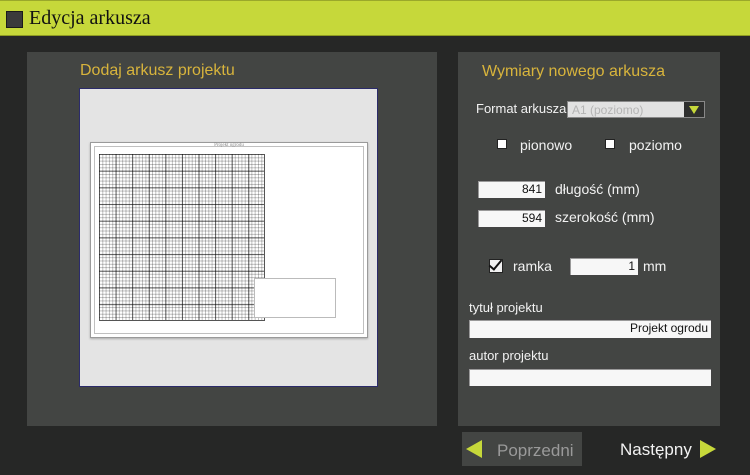  What do you see at coordinates (511, 218) in the screenshot?
I see `width-field: 594` at bounding box center [511, 218].